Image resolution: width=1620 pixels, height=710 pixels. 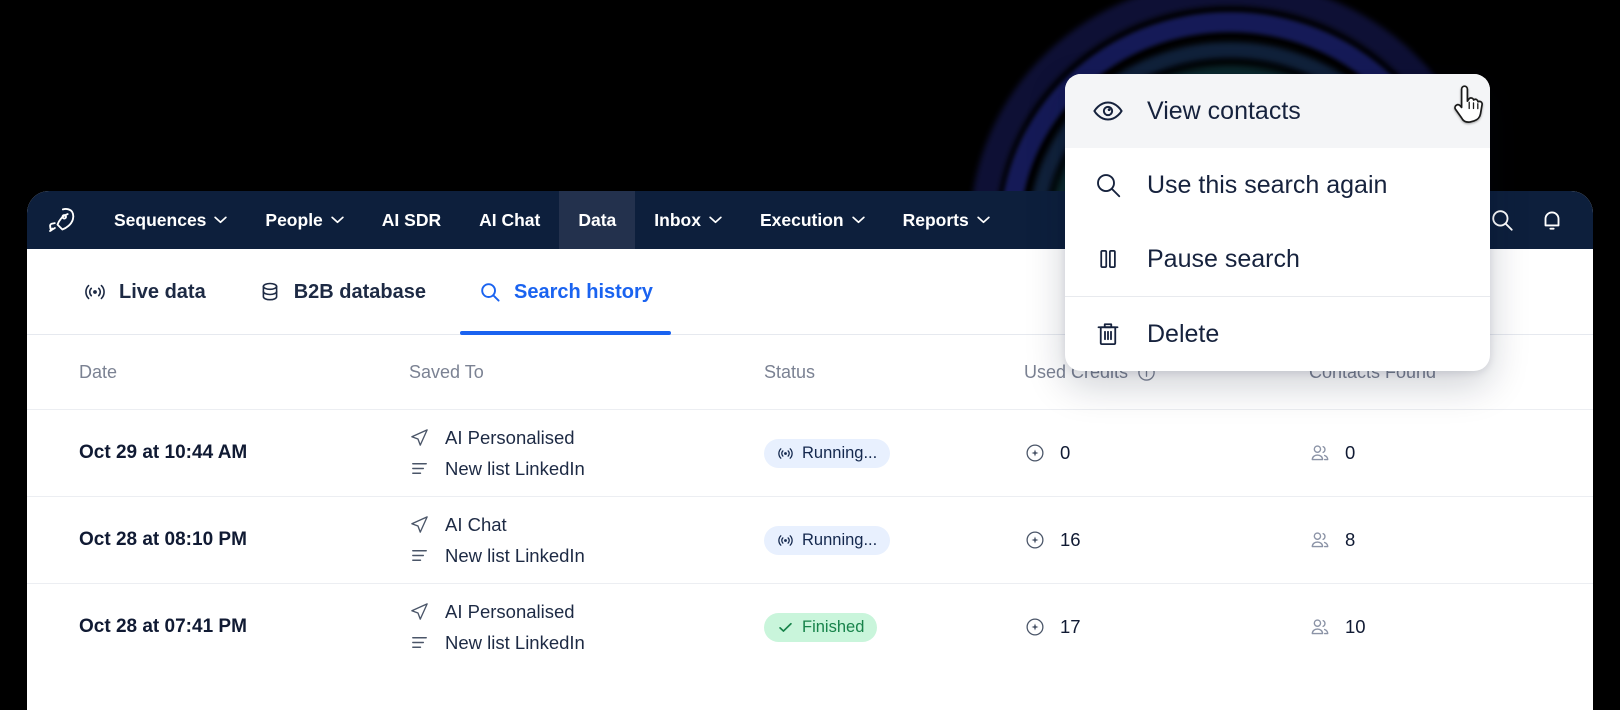 What do you see at coordinates (1108, 111) in the screenshot?
I see `eye-icon` at bounding box center [1108, 111].